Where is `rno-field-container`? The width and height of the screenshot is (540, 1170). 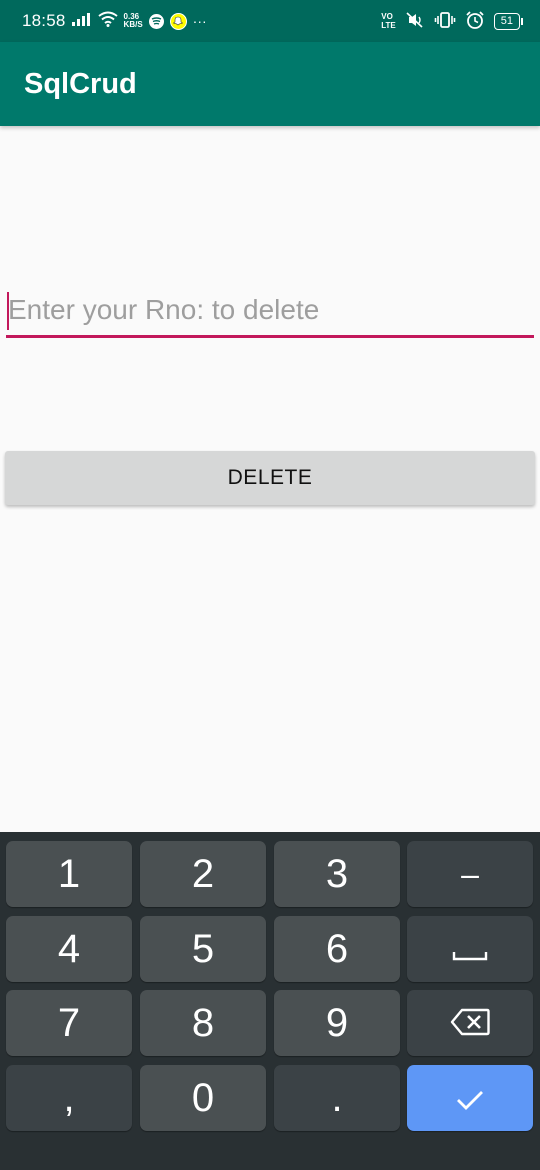
rno-field-container is located at coordinates (271, 311).